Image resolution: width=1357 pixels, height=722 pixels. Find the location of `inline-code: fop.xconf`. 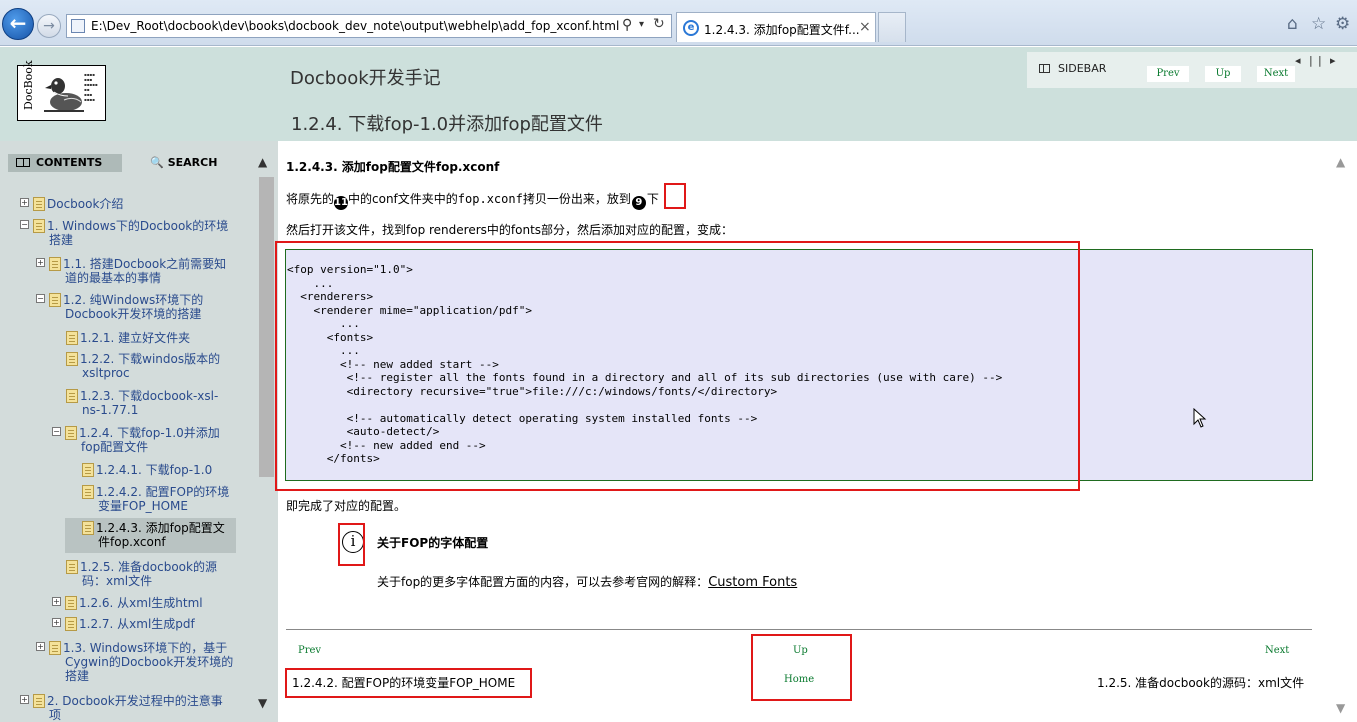

inline-code: fop.xconf is located at coordinates (490, 199).